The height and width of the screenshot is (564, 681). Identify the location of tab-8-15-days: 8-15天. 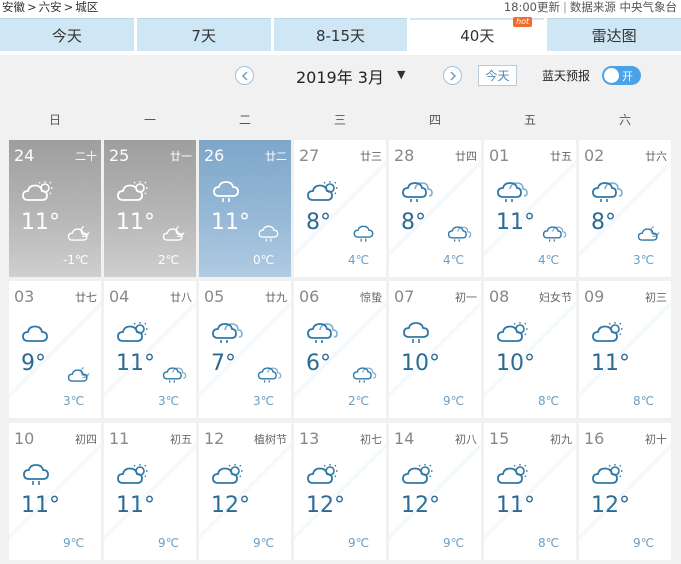
(340, 34).